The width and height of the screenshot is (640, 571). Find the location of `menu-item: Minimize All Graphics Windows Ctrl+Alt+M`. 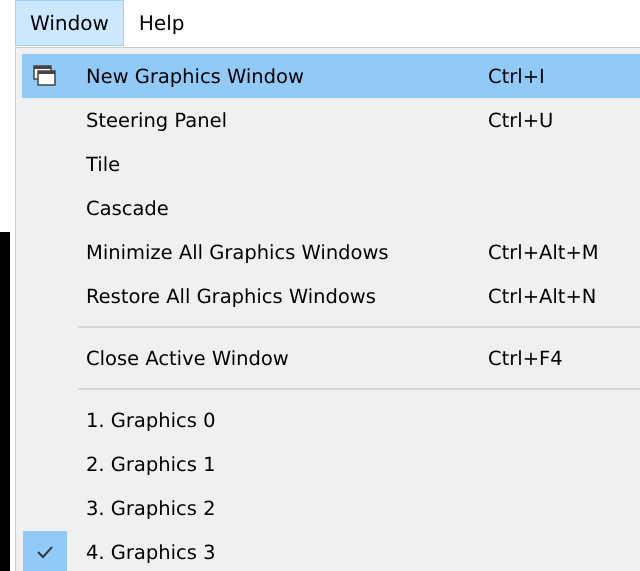

menu-item: Minimize All Graphics Windows Ctrl+Alt+M is located at coordinates (331, 252).